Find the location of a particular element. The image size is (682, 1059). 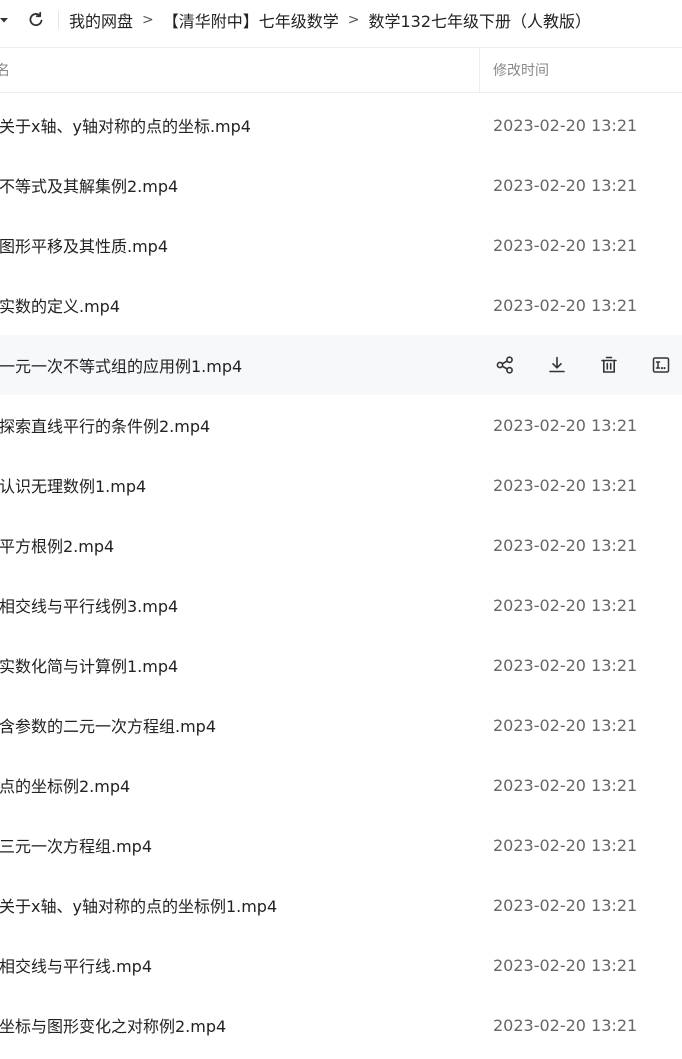

breadcrumb-item-root: 我的网盘 is located at coordinates (101, 20).